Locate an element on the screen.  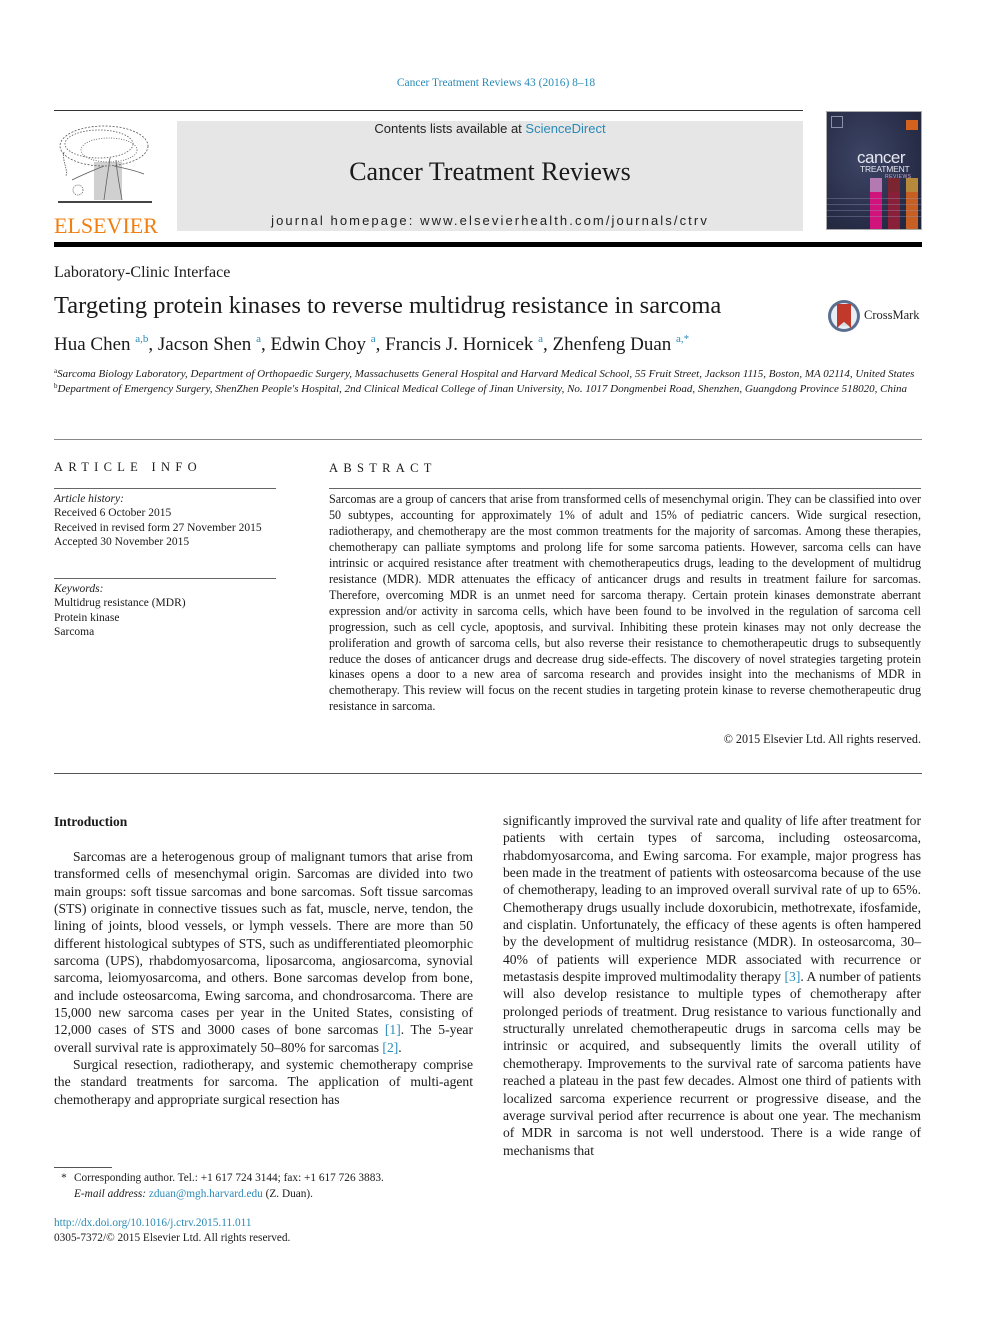
cover-accent-square is located at coordinates (912, 125).